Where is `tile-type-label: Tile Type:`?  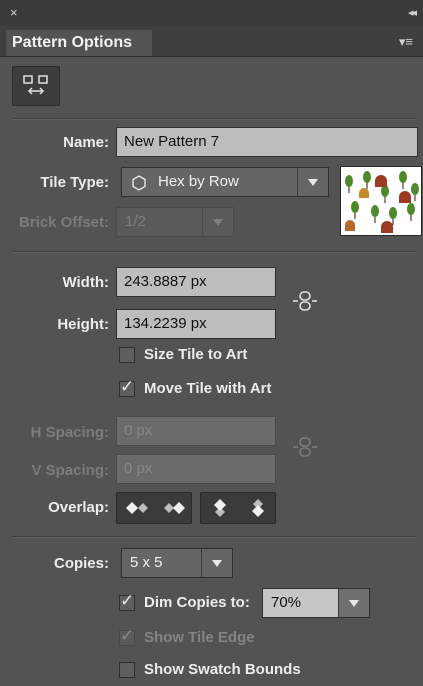 tile-type-label: Tile Type: is located at coordinates (74, 182).